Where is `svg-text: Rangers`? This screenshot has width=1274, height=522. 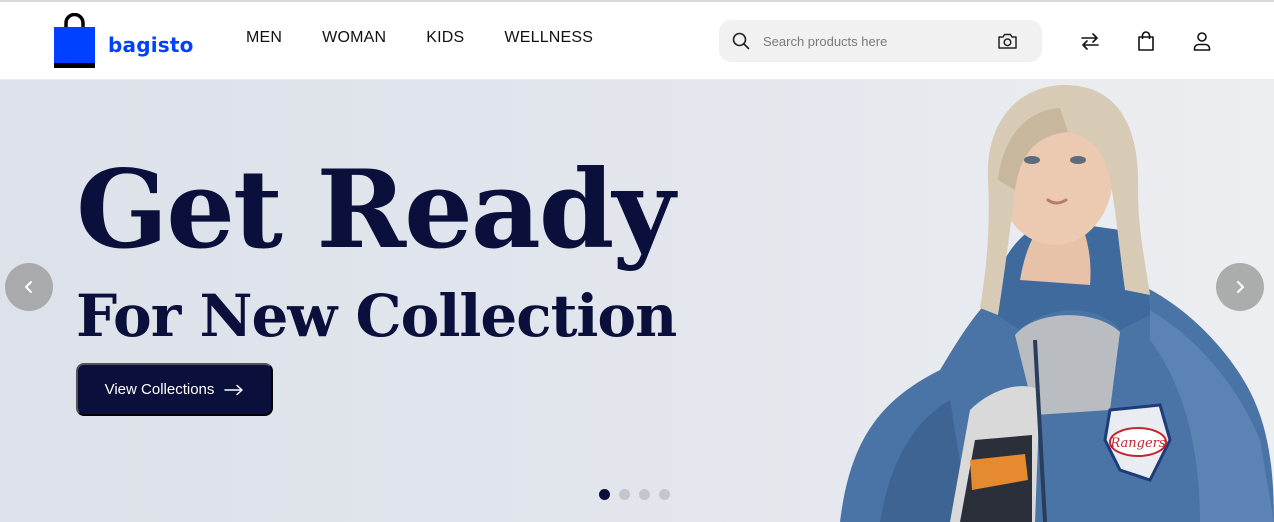 svg-text: Rangers is located at coordinates (1137, 443).